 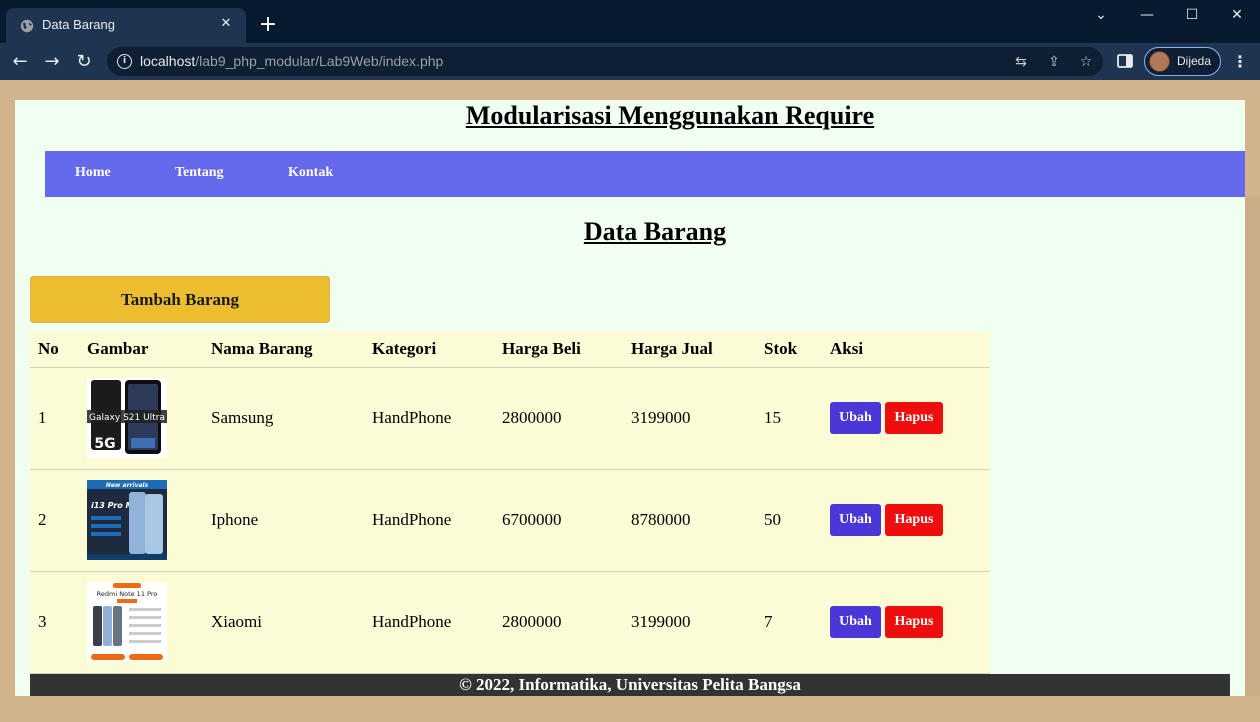 What do you see at coordinates (126, 25) in the screenshot?
I see `browser-tab: Data Barang ✕` at bounding box center [126, 25].